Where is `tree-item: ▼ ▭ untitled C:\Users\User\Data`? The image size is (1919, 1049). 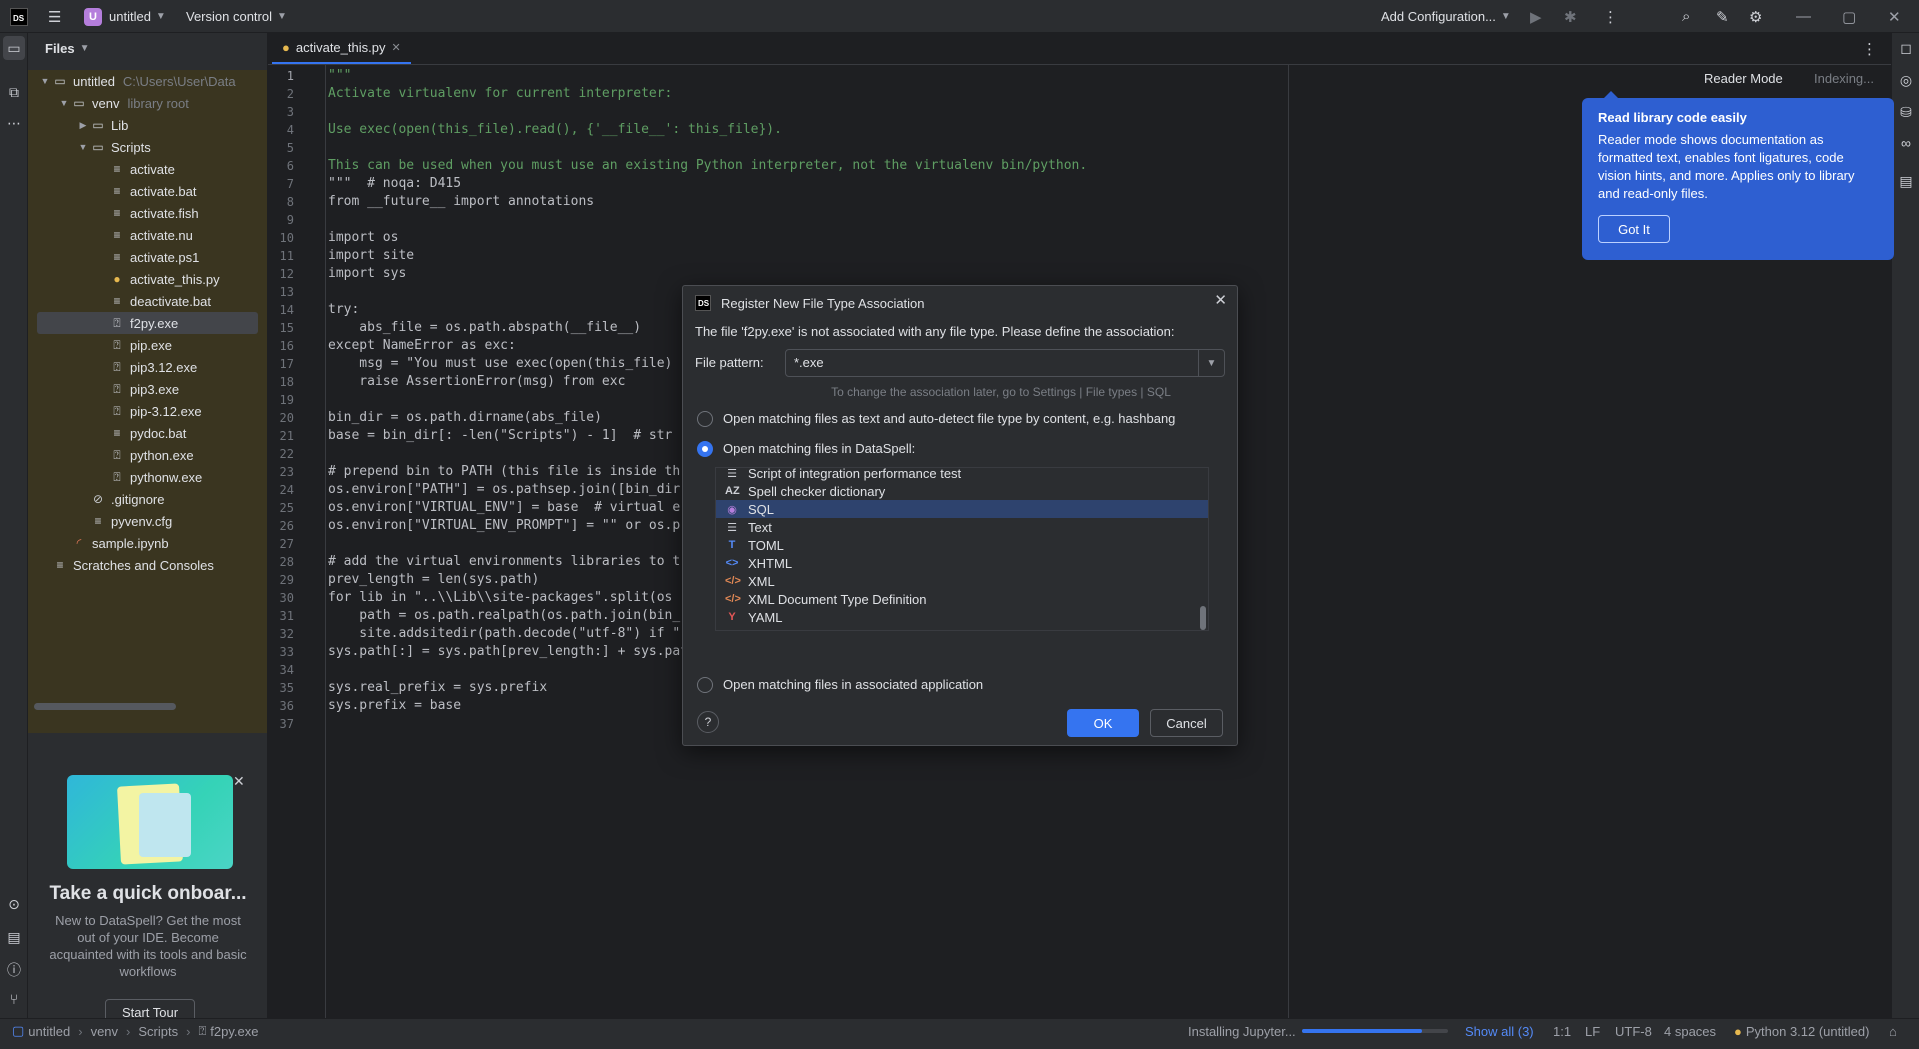 tree-item: ▼ ▭ untitled C:\Users\User\Data is located at coordinates (147, 81).